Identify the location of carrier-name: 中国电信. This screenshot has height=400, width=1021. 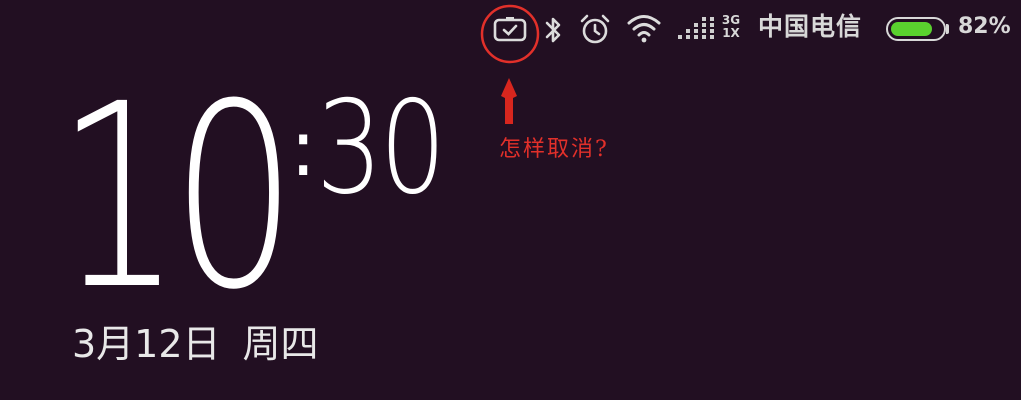
(810, 26).